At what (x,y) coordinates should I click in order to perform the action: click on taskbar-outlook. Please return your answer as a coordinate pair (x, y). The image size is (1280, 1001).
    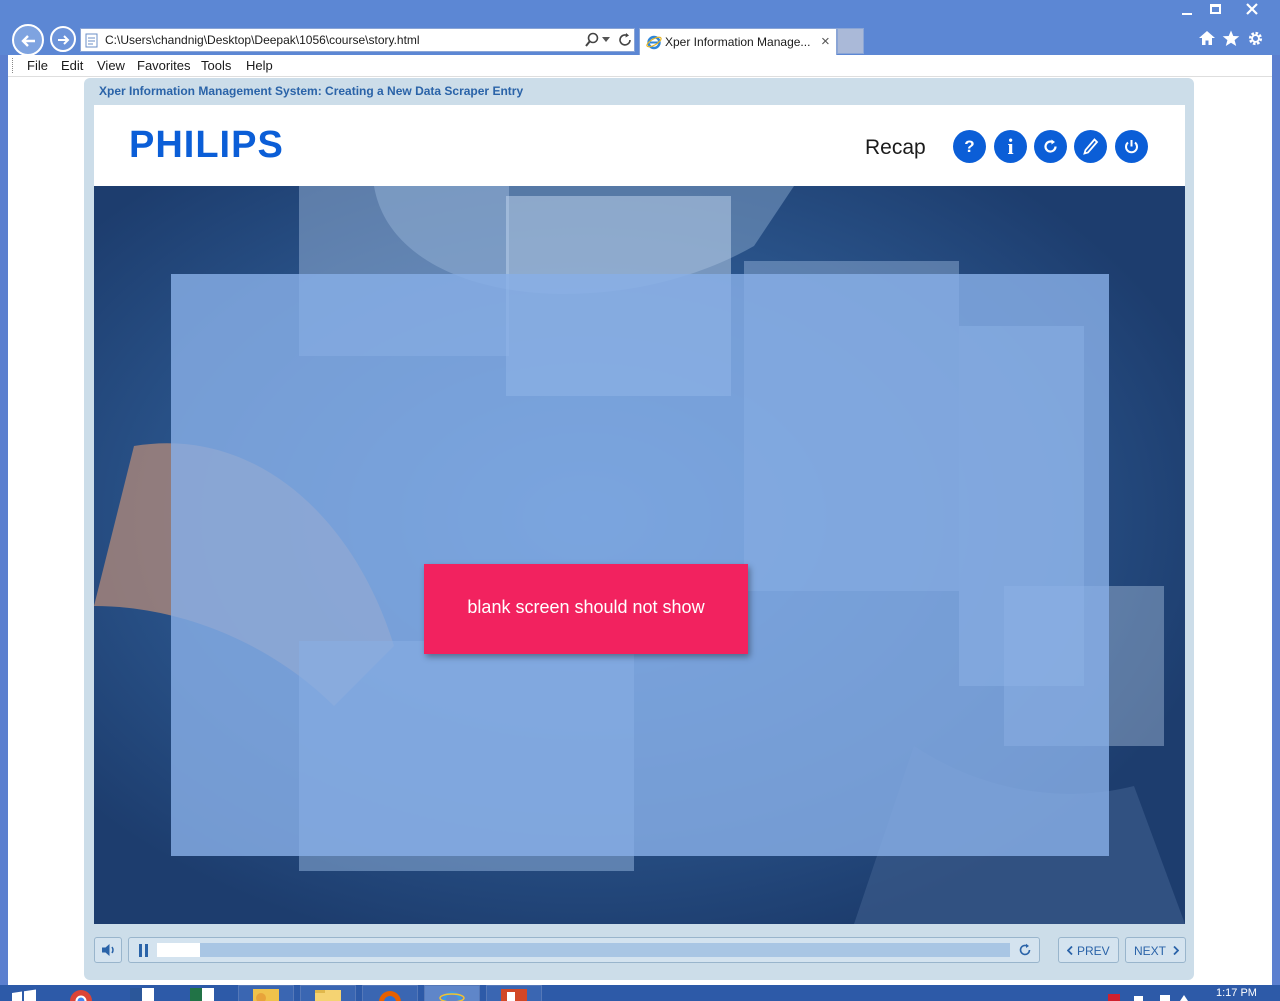
    Looking at the image, I should click on (266, 993).